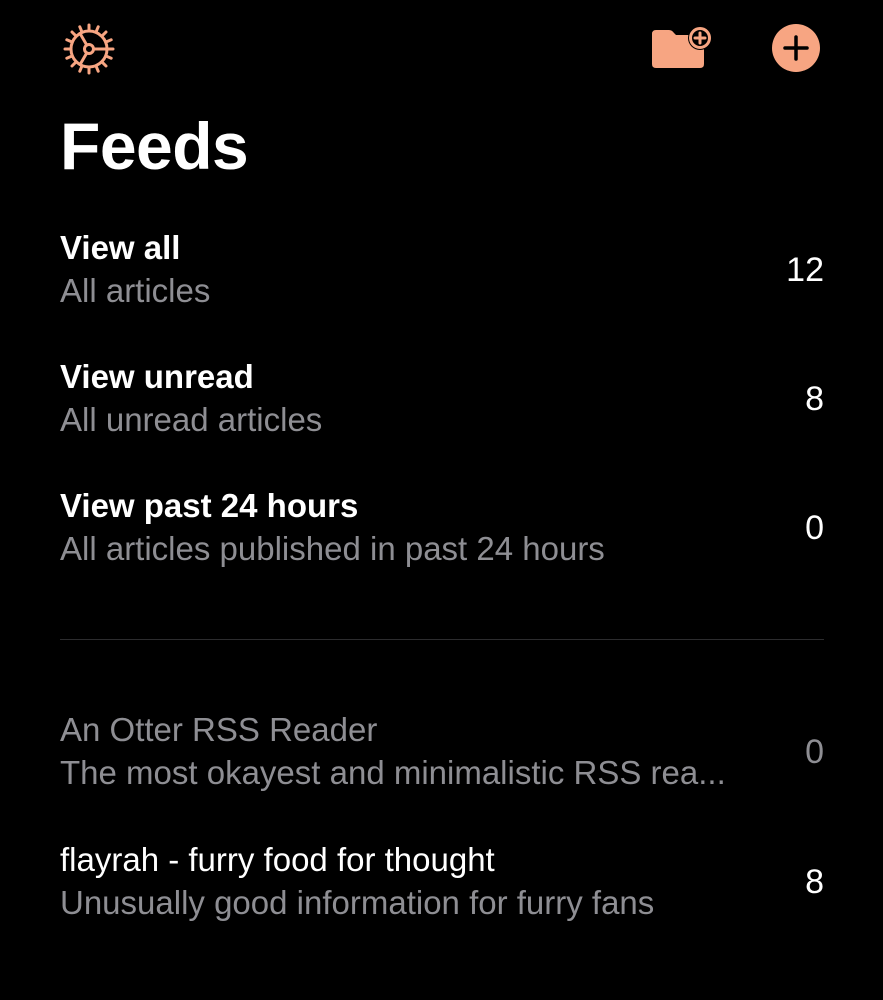 Image resolution: width=883 pixels, height=1000 pixels. I want to click on add-feed-button, so click(796, 48).